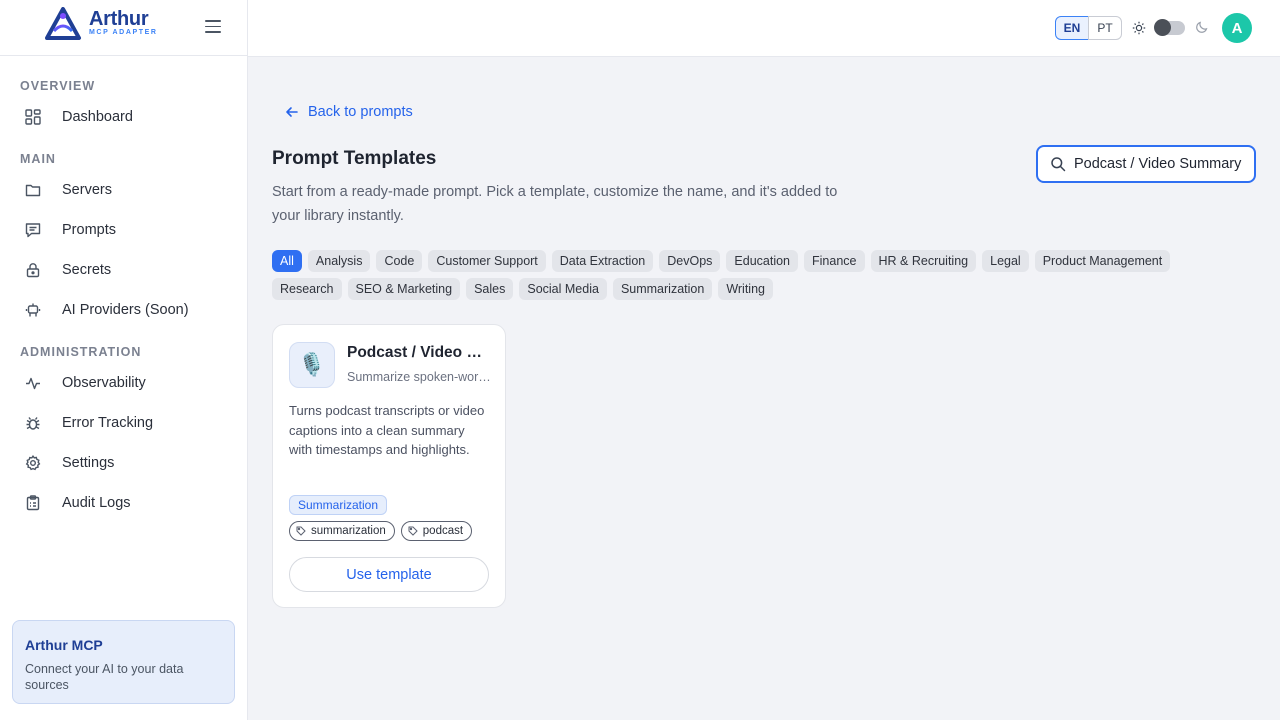 This screenshot has width=1280, height=720. I want to click on folder-icon, so click(33, 190).